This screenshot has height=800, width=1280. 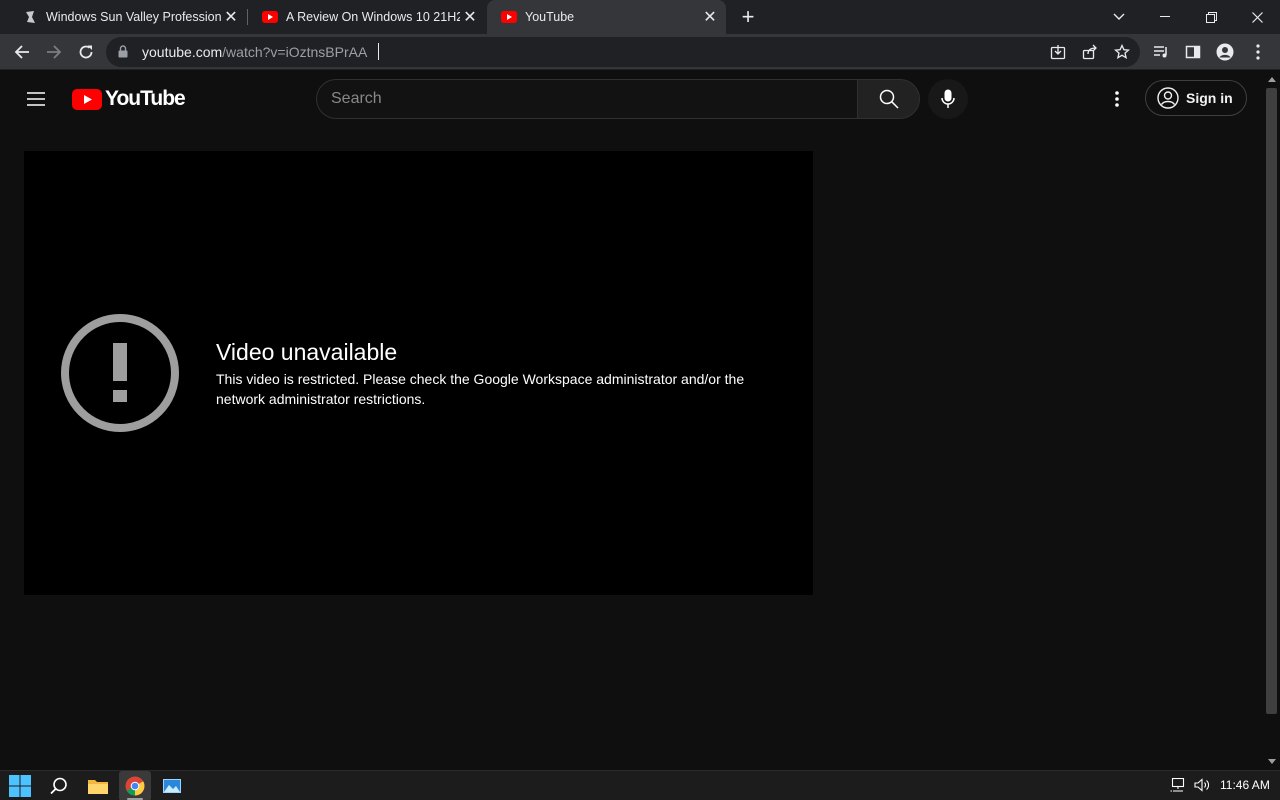 I want to click on scroll-thumb, so click(x=1271, y=401).